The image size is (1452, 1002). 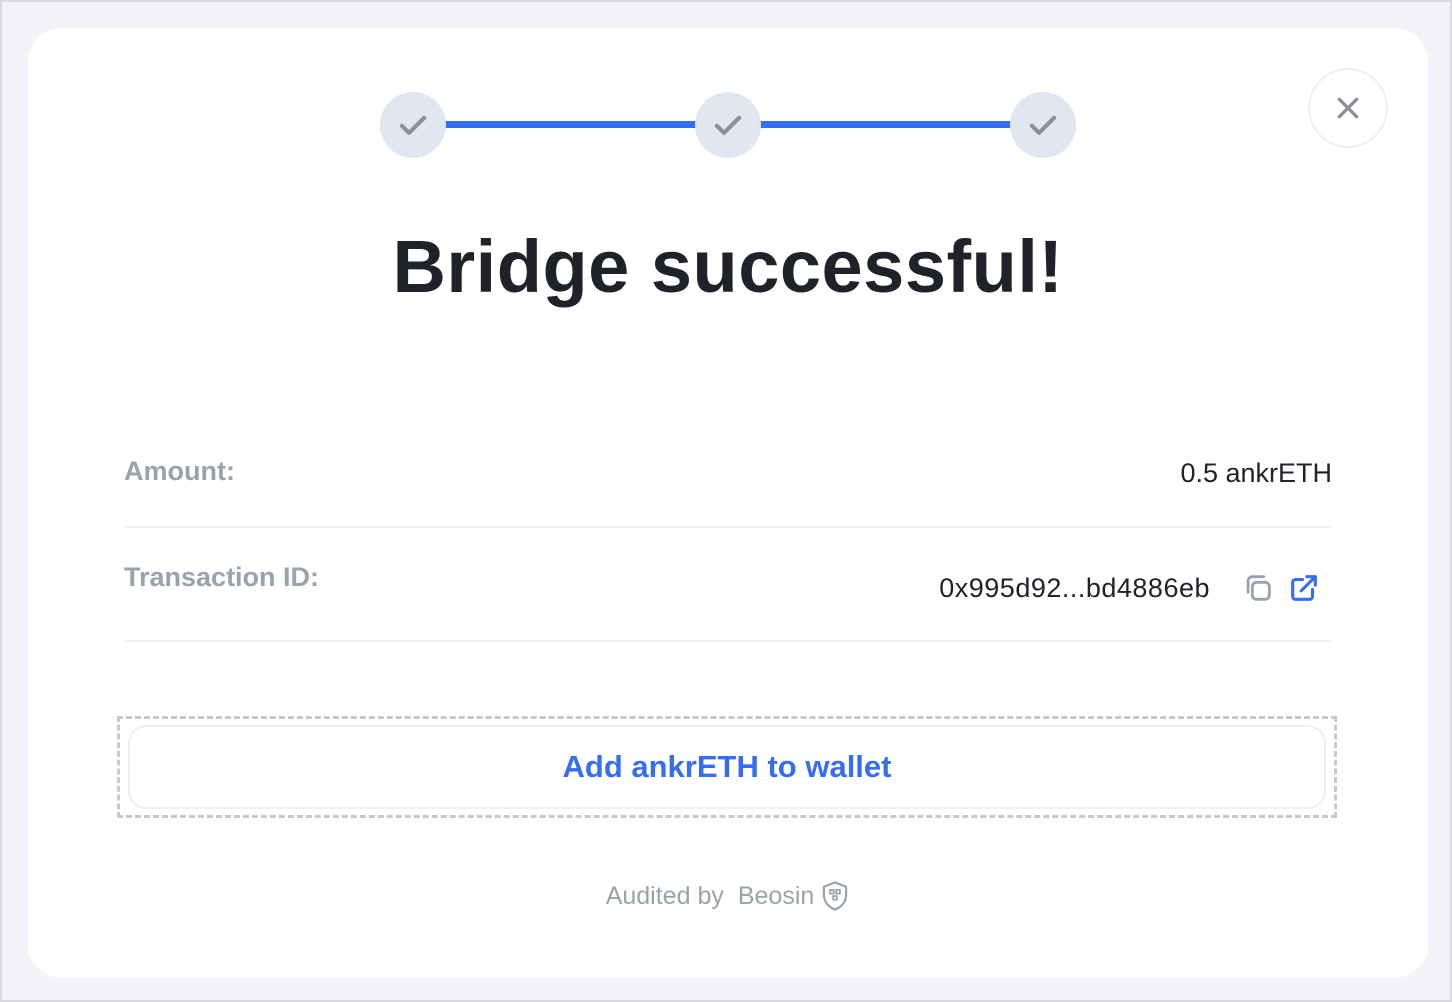 I want to click on close-button, so click(x=1348, y=108).